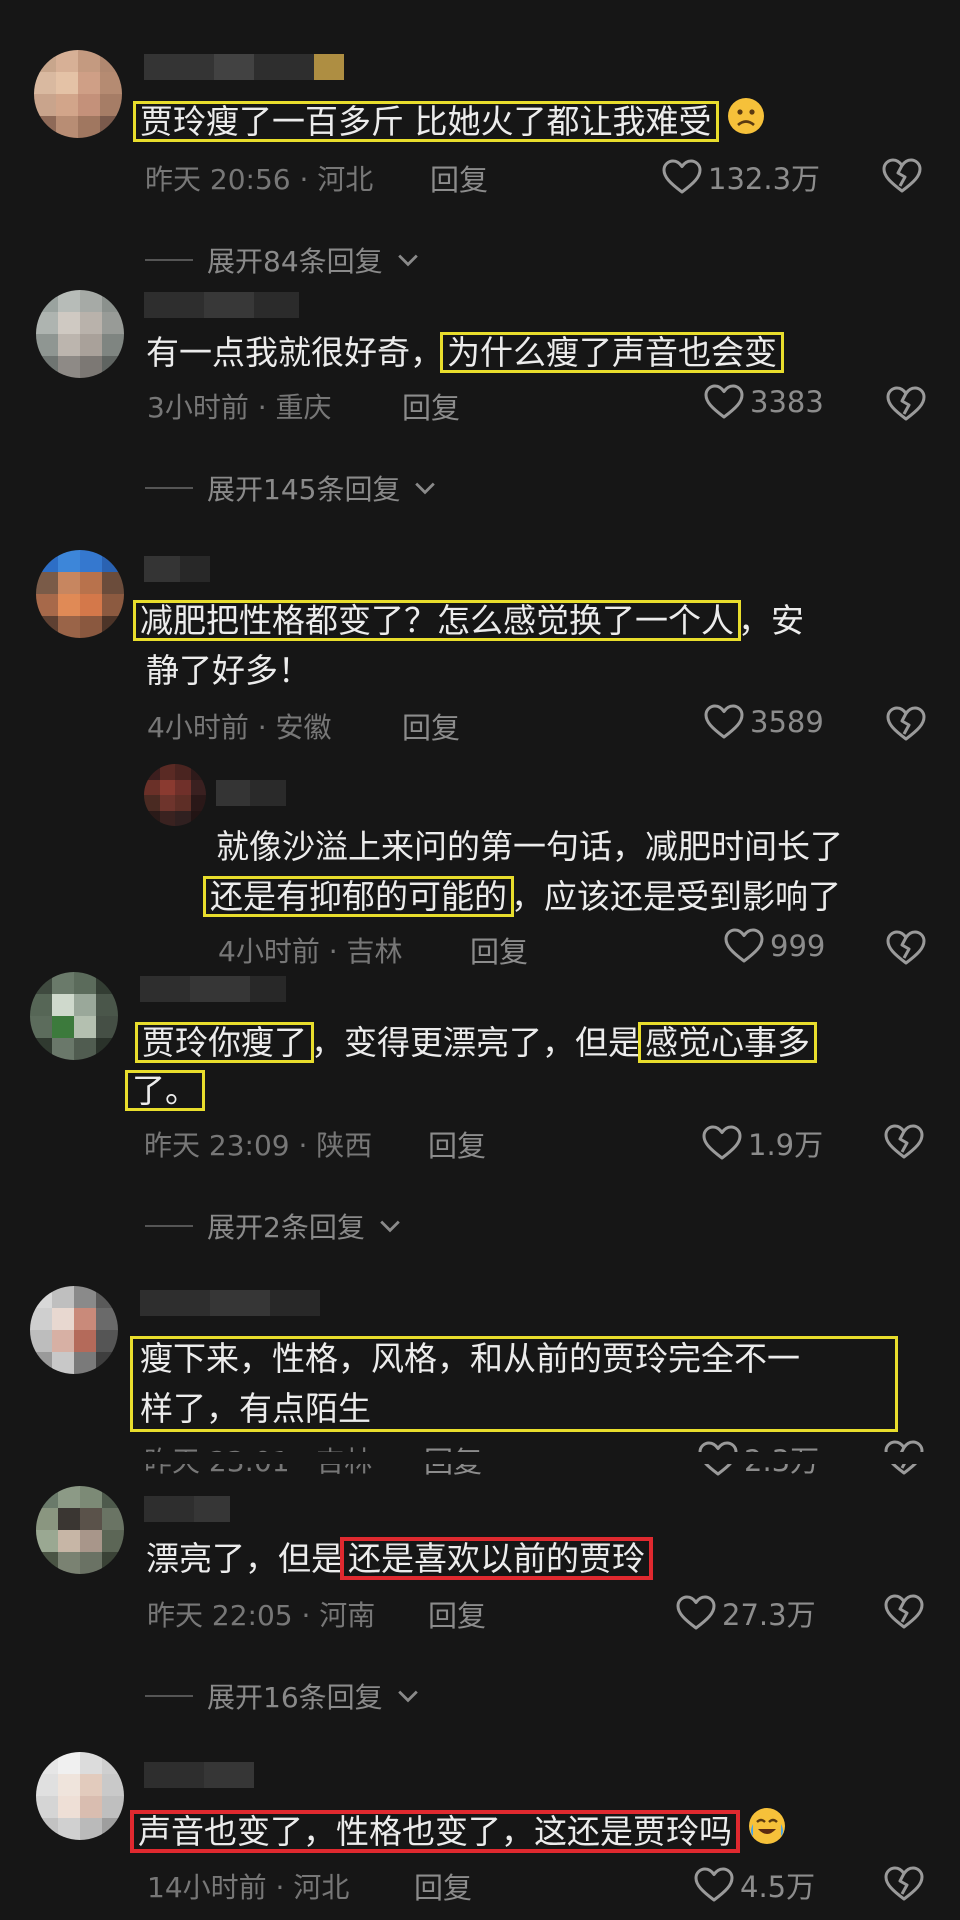  I want to click on like-count: 3589, so click(787, 722).